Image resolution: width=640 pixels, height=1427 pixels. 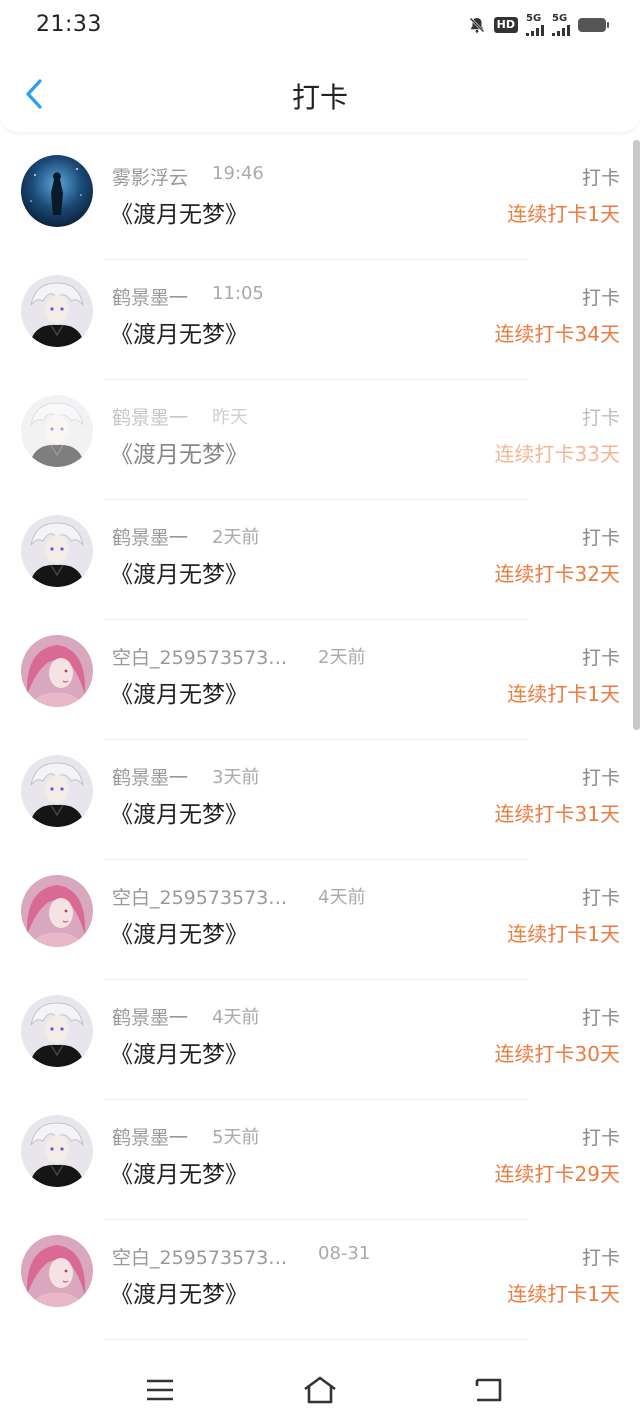 What do you see at coordinates (320, 800) in the screenshot?
I see `list-item: 鹤景墨一 3天前 《渡月无梦》 打卡 连续打卡31天` at bounding box center [320, 800].